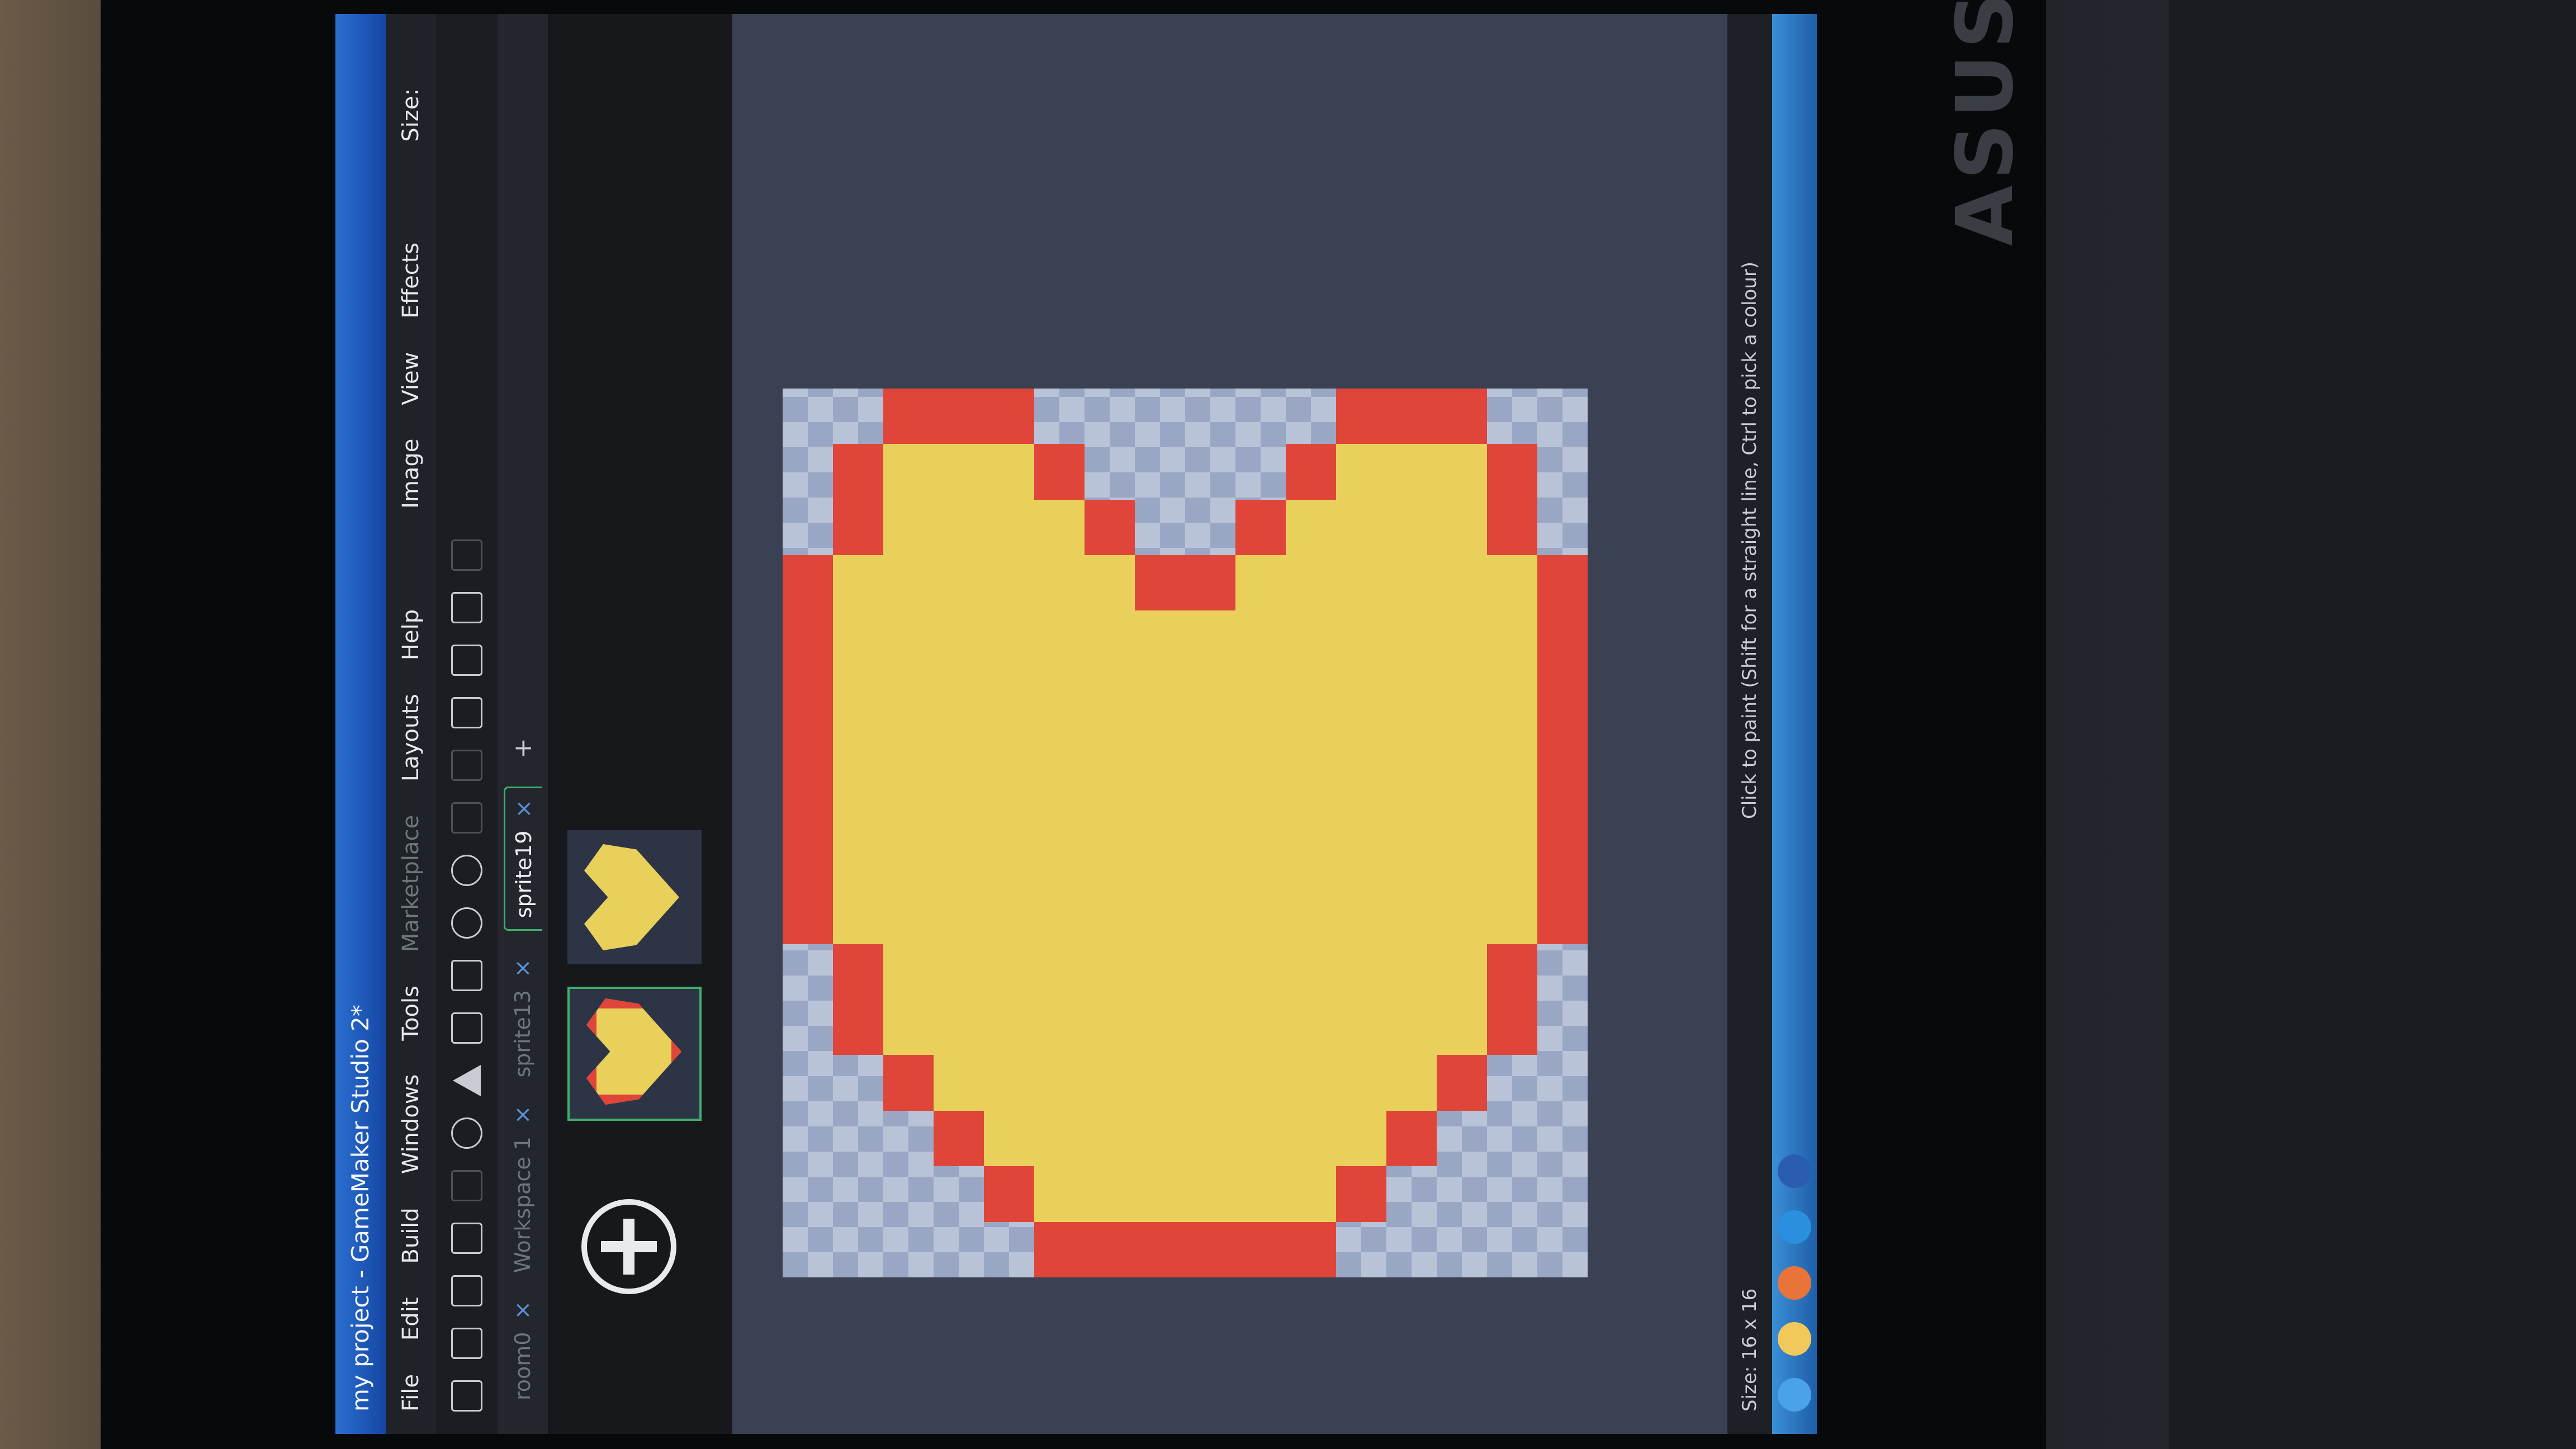  Describe the element at coordinates (466, 923) in the screenshot. I see `settings-icon` at that location.